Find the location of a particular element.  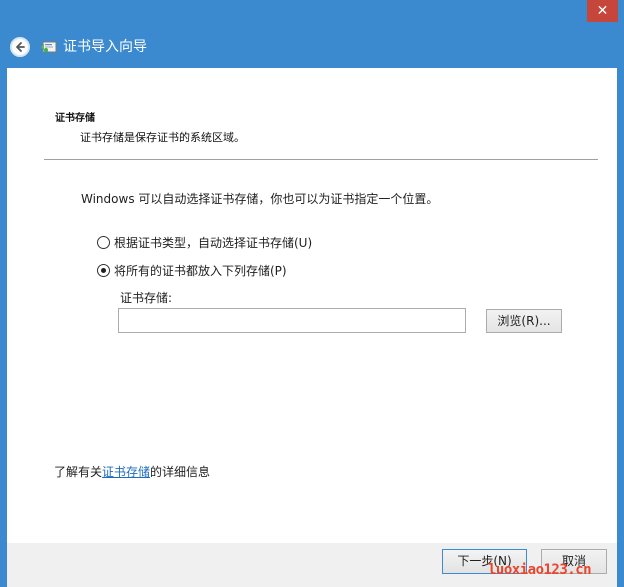

window-title: 证书导入向导 is located at coordinates (105, 47).